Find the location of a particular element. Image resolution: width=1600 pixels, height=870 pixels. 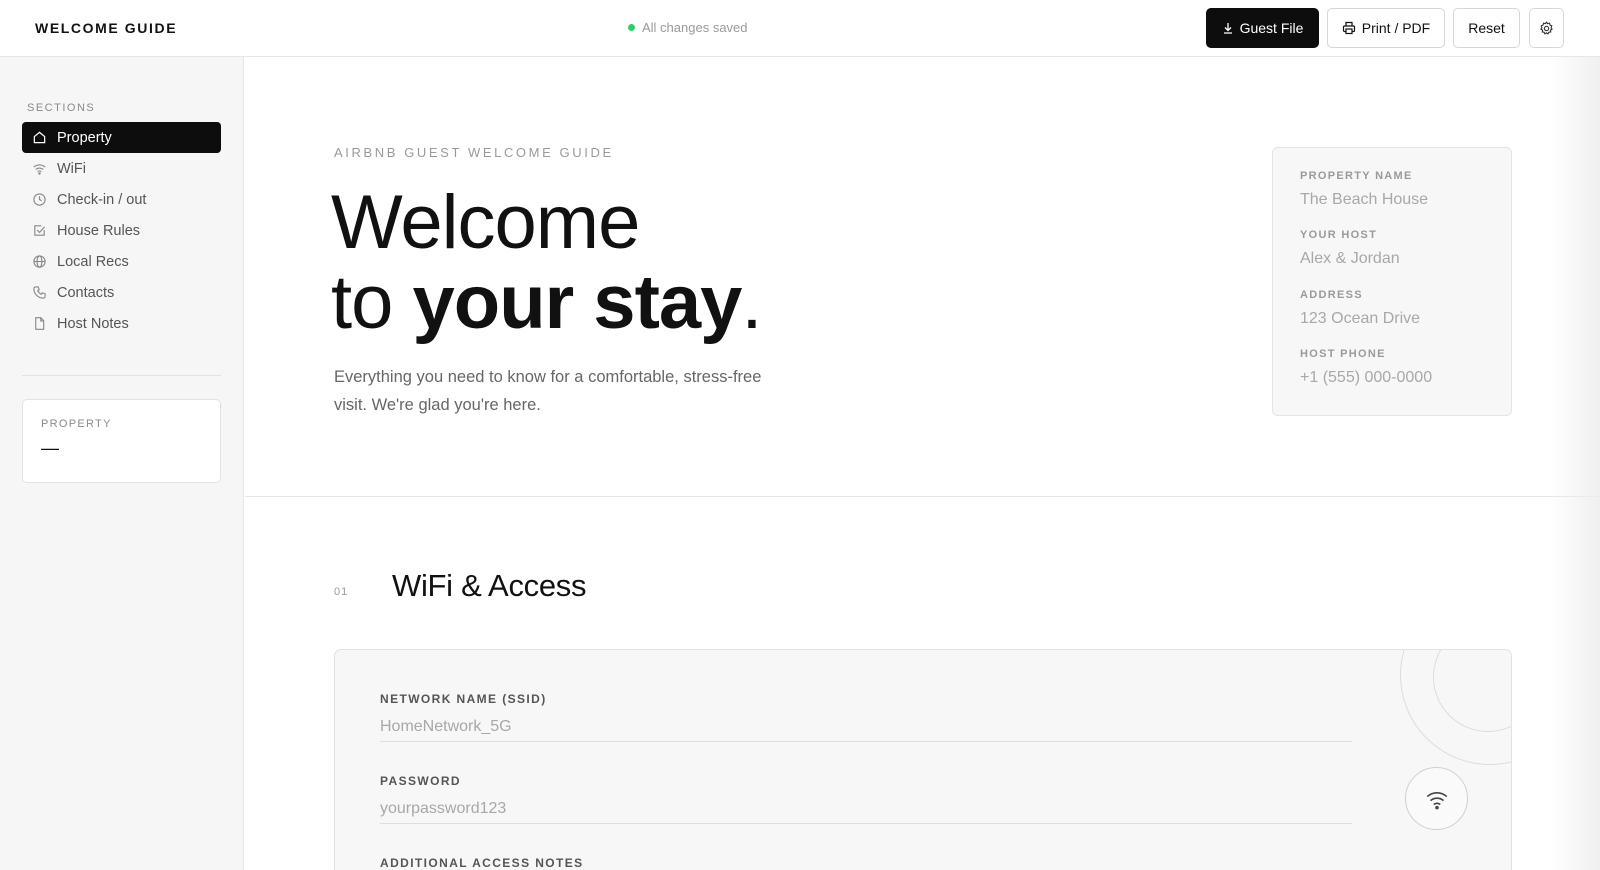

hero-title-suffix: . is located at coordinates (751, 302).